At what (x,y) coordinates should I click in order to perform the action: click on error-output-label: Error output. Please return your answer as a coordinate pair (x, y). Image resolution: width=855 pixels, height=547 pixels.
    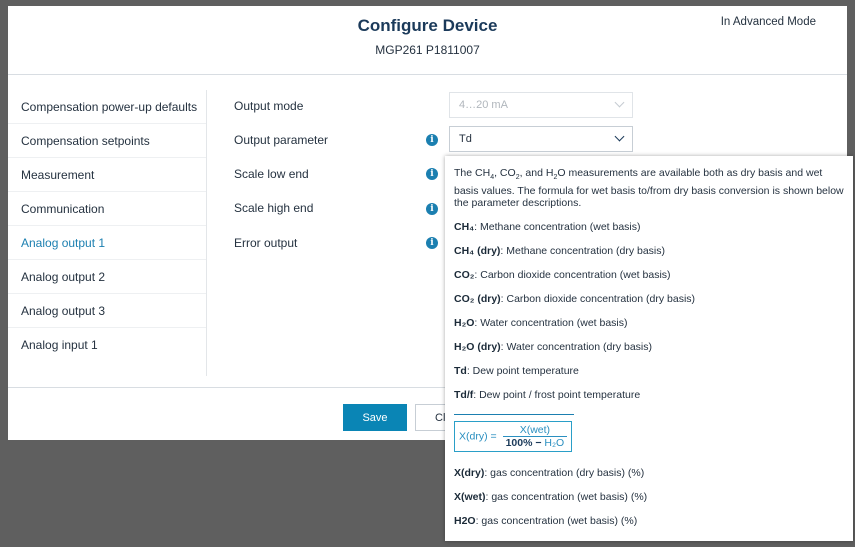
    Looking at the image, I should click on (266, 243).